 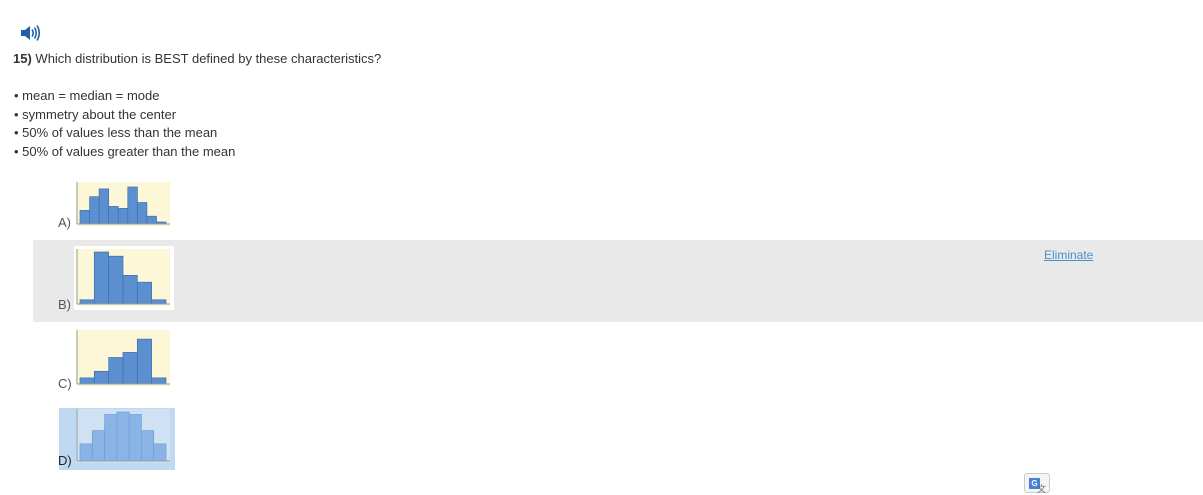 What do you see at coordinates (87, 95) in the screenshot?
I see `characteristic-item: • mean = median = mode` at bounding box center [87, 95].